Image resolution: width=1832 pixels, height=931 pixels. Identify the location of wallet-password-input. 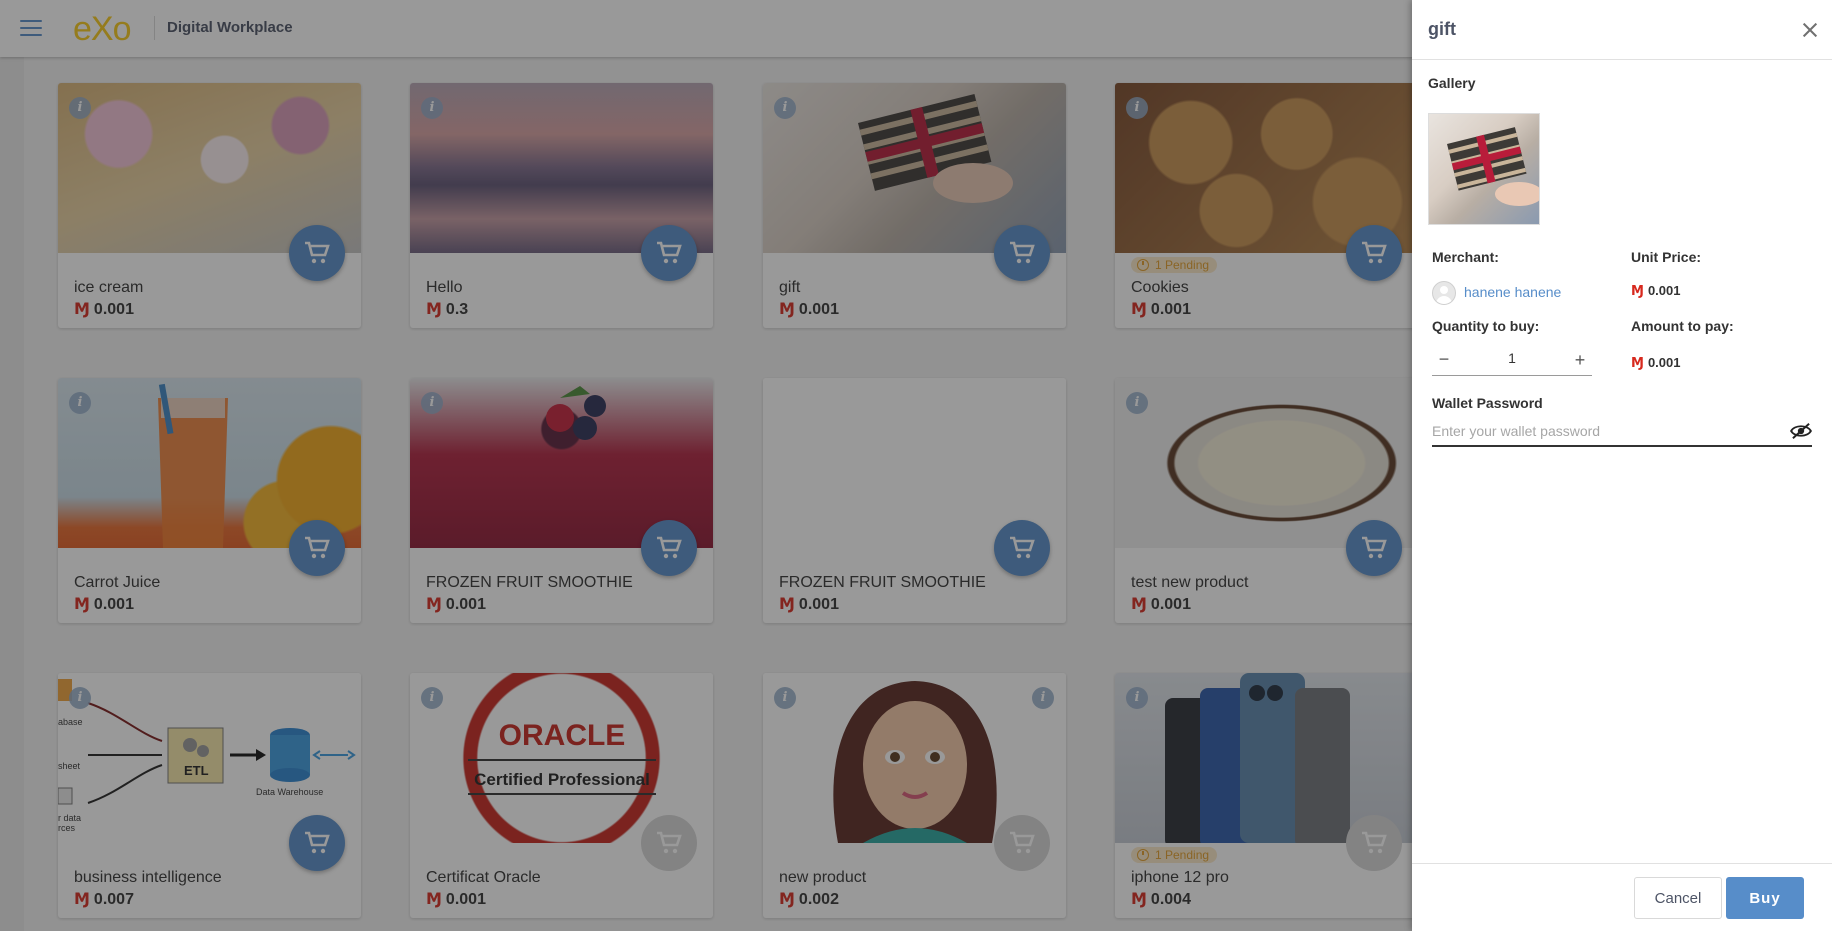
(1602, 431).